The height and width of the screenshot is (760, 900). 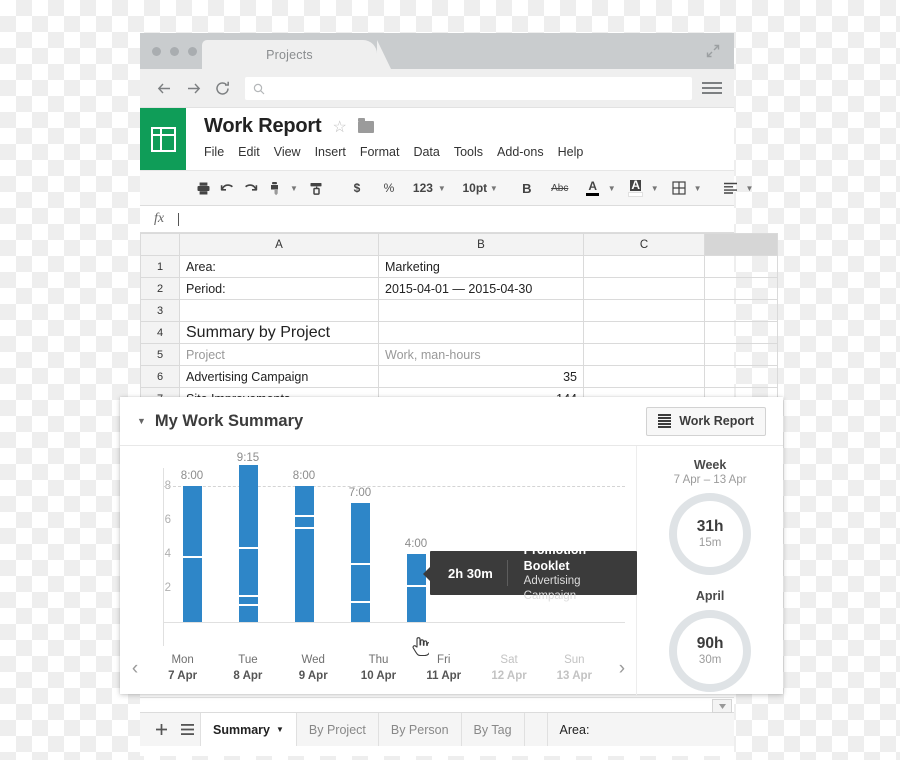 What do you see at coordinates (160, 354) in the screenshot?
I see `row-header-5: 5` at bounding box center [160, 354].